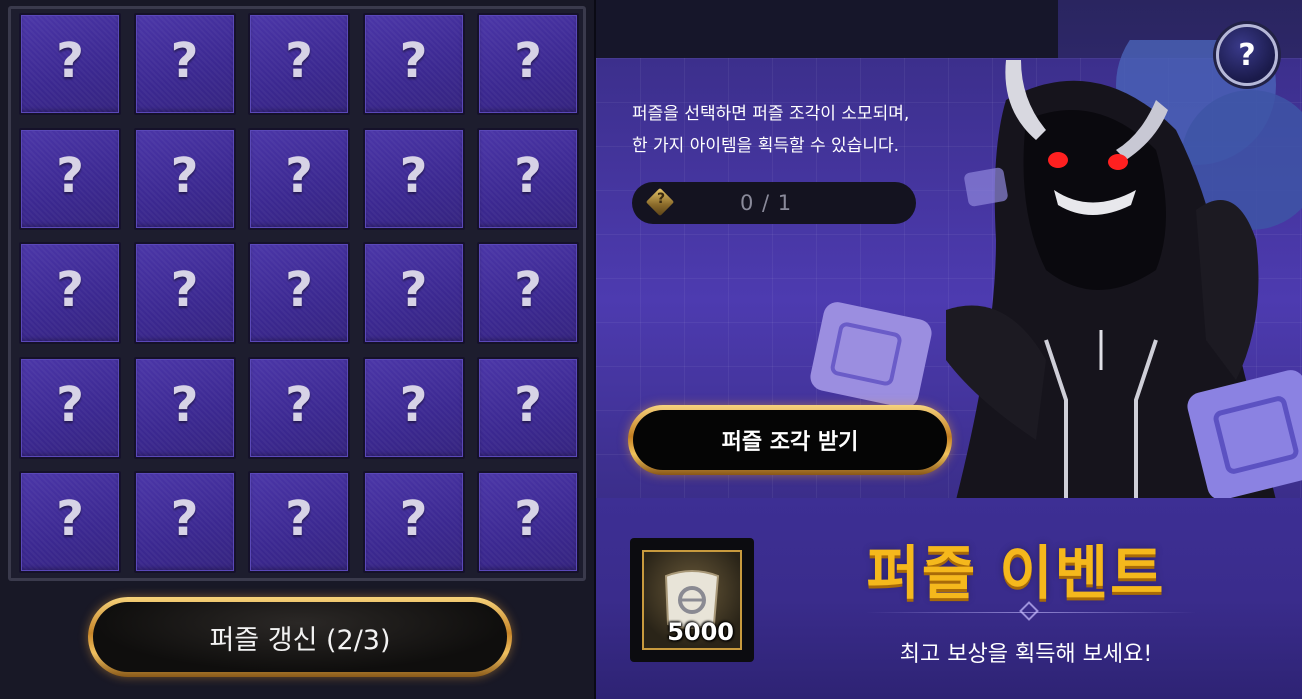 Image resolution: width=1302 pixels, height=699 pixels. What do you see at coordinates (771, 114) in the screenshot?
I see `description-line-1: 퍼즐을 선택하면 퍼즐 조각이 소모되며,` at bounding box center [771, 114].